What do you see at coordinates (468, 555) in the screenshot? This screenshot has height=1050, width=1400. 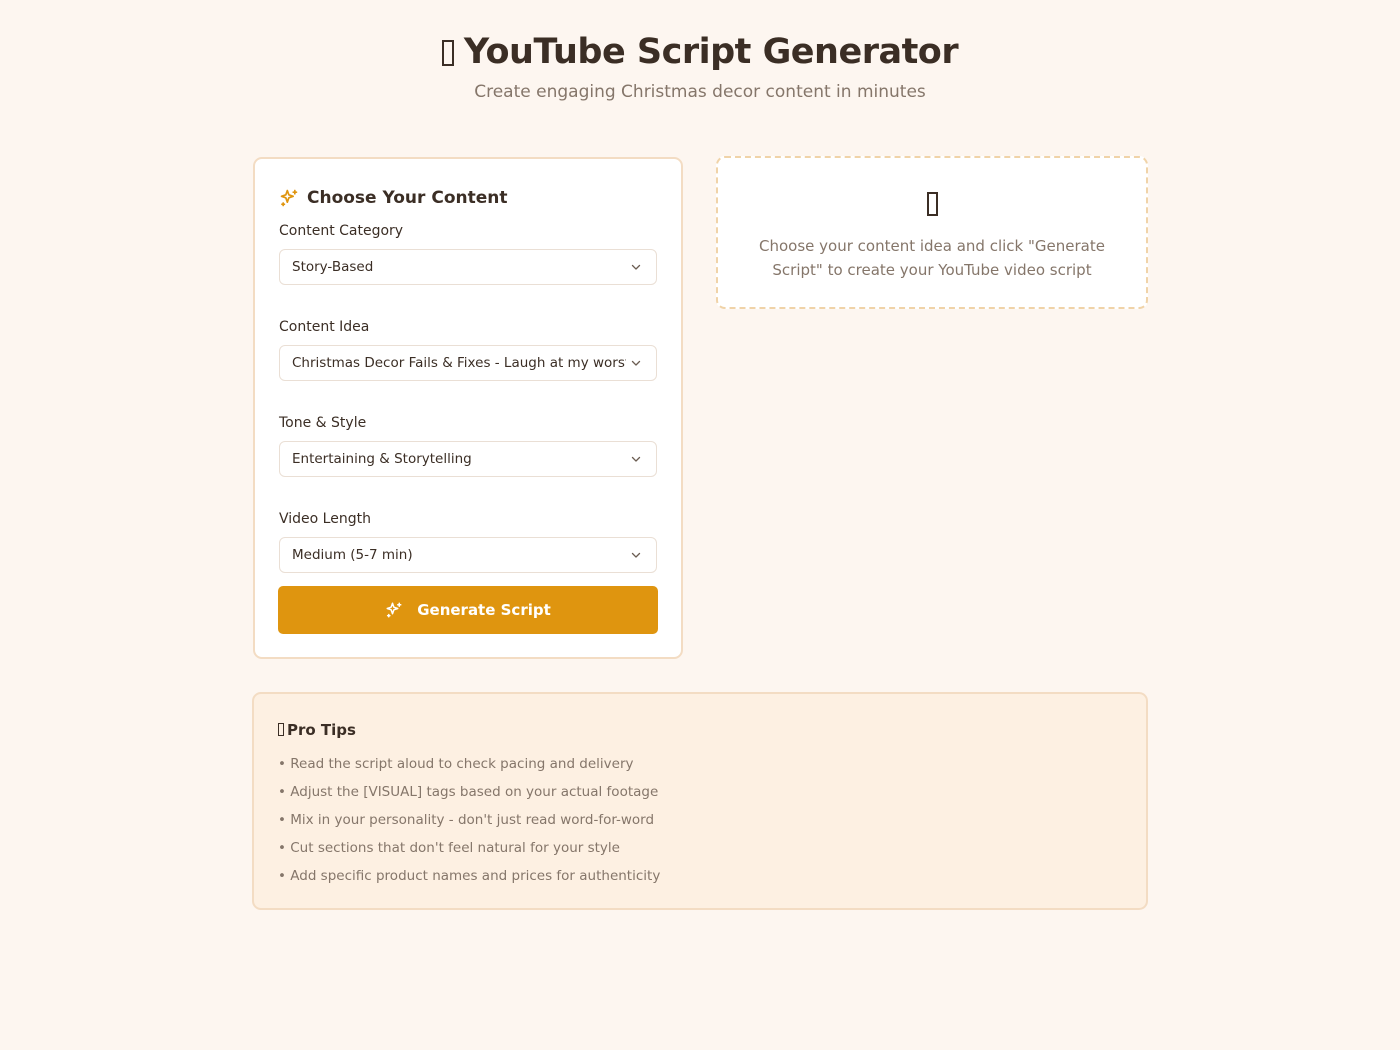 I see `video-length-select: Medium (5-7 min)` at bounding box center [468, 555].